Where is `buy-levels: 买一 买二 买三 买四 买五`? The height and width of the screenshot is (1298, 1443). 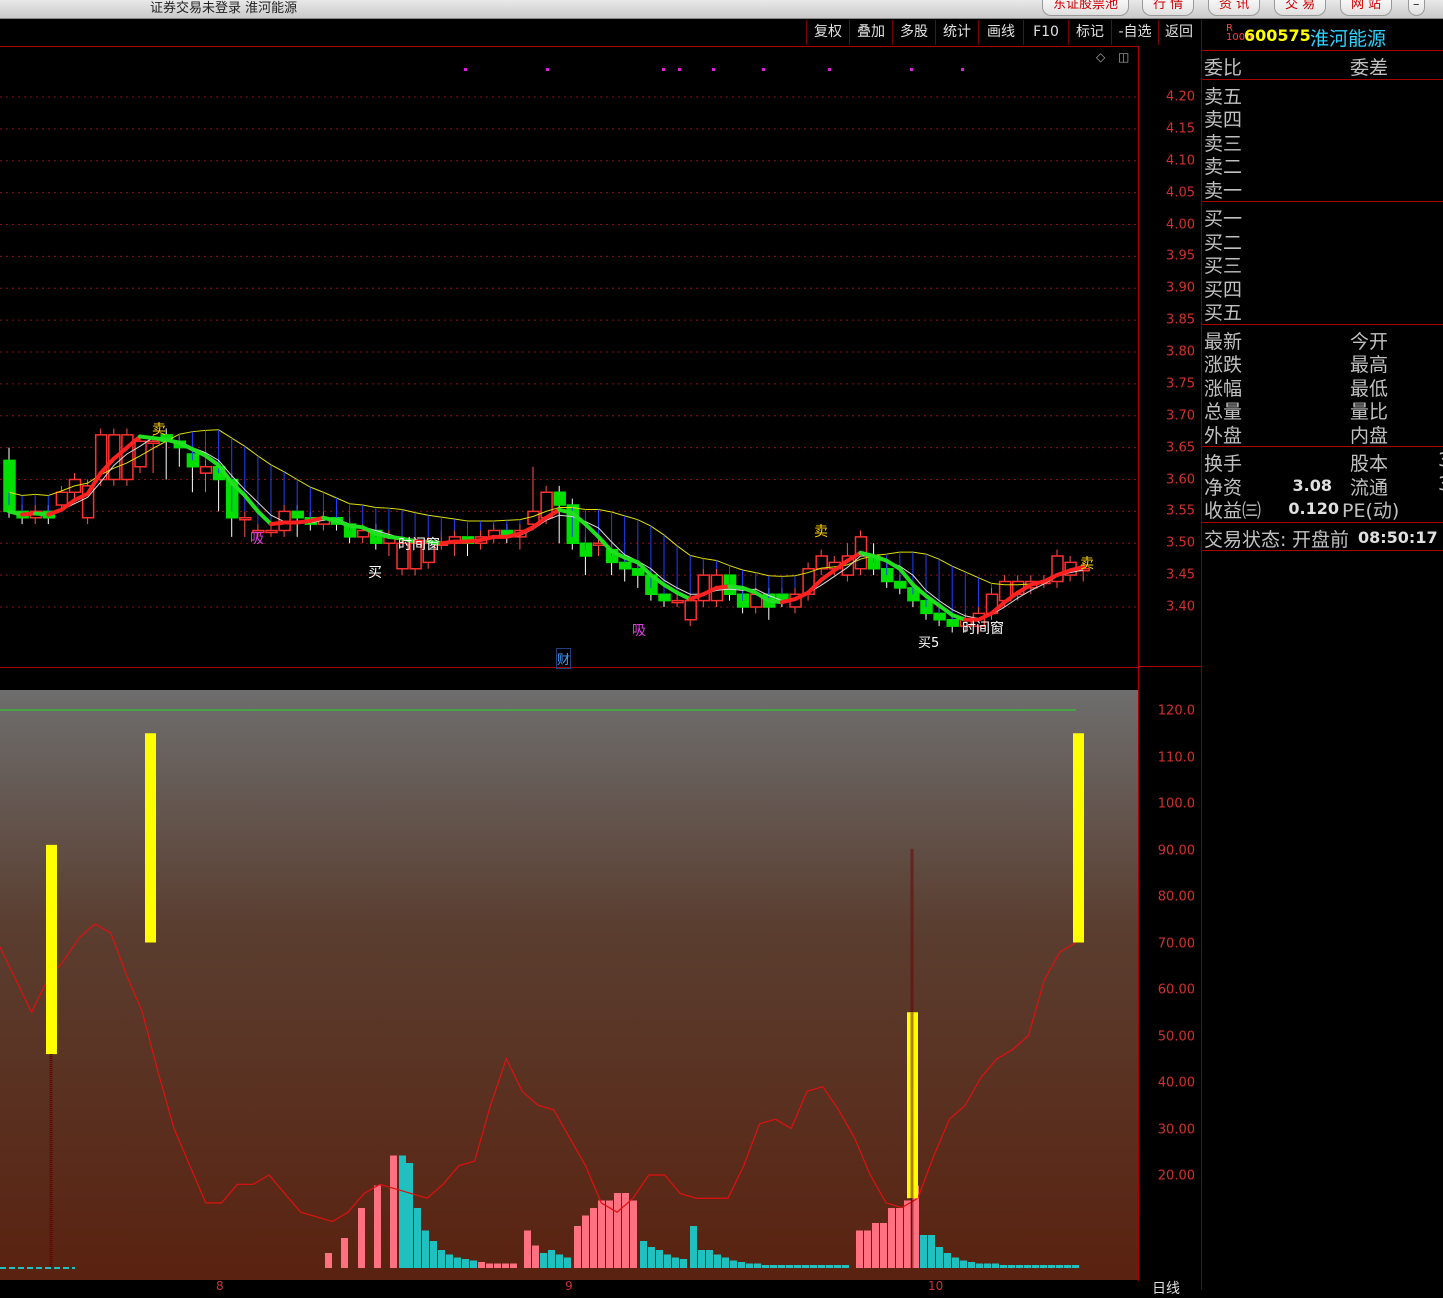 buy-levels: 买一 买二 买三 买四 买五 is located at coordinates (1322, 263).